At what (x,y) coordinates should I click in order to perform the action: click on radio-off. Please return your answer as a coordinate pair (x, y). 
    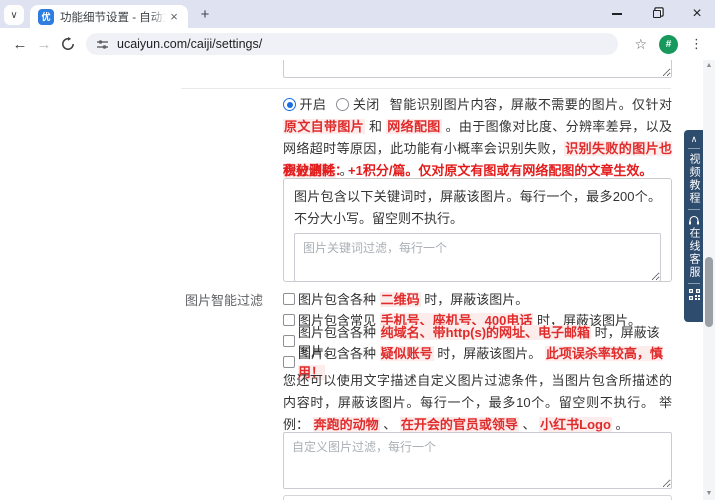
    Looking at the image, I should click on (343, 104).